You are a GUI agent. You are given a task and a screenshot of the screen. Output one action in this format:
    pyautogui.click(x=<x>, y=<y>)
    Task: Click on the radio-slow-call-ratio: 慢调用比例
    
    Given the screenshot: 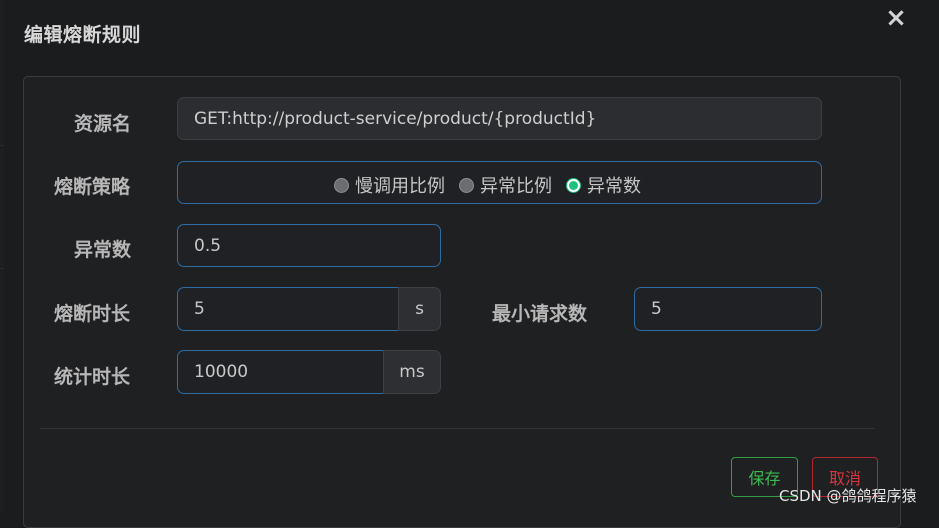 What is the action you would take?
    pyautogui.click(x=389, y=185)
    